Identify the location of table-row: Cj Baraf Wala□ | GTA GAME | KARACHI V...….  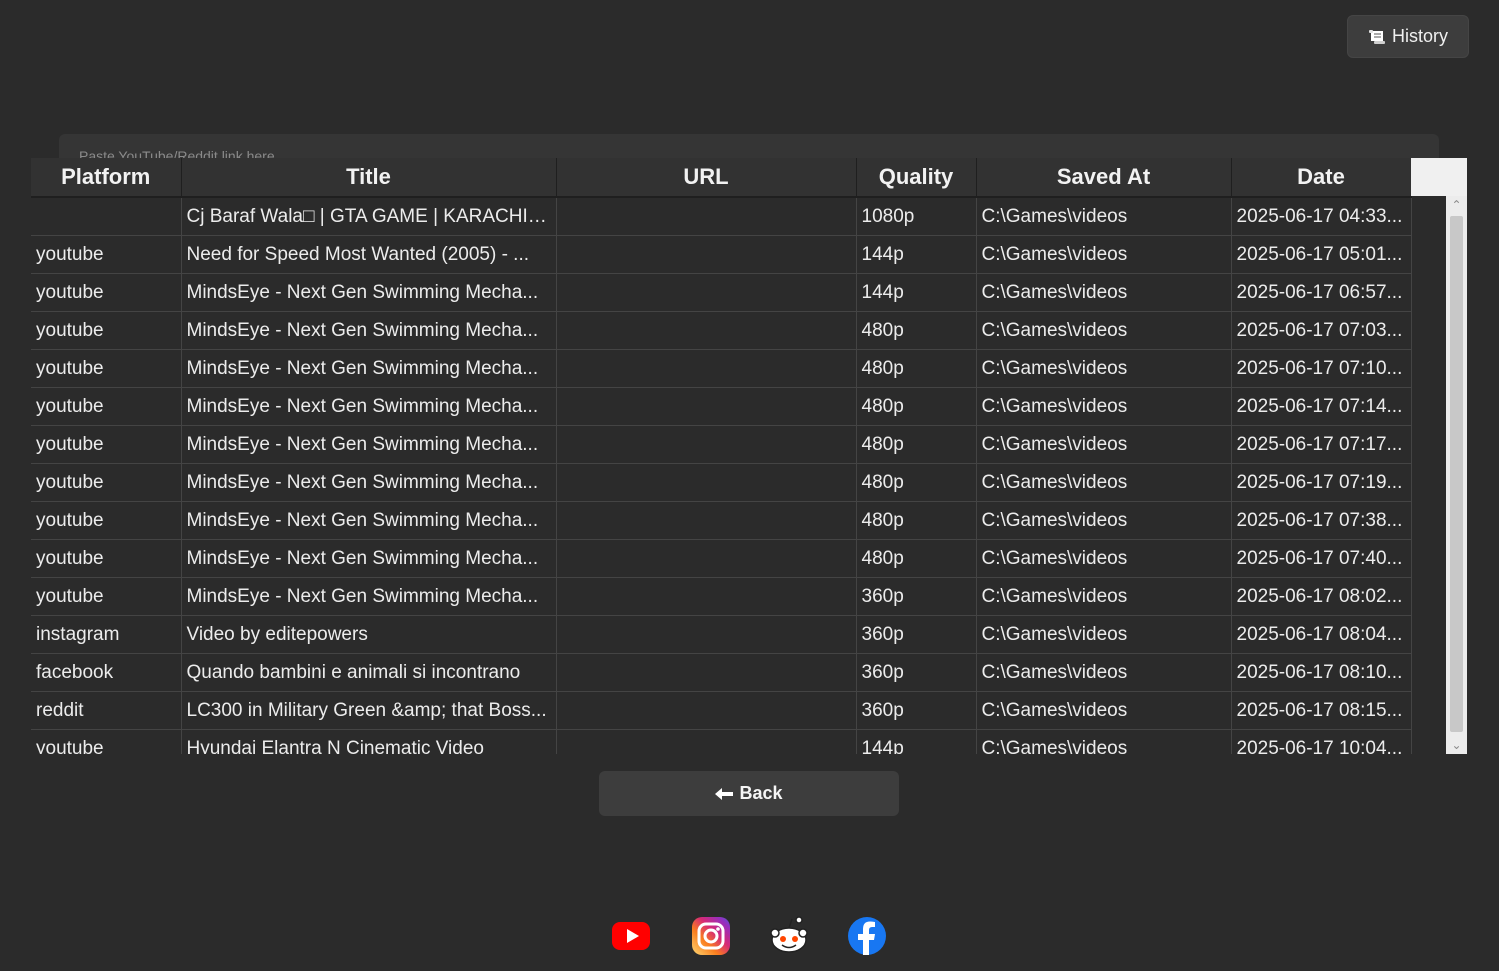
(721, 216).